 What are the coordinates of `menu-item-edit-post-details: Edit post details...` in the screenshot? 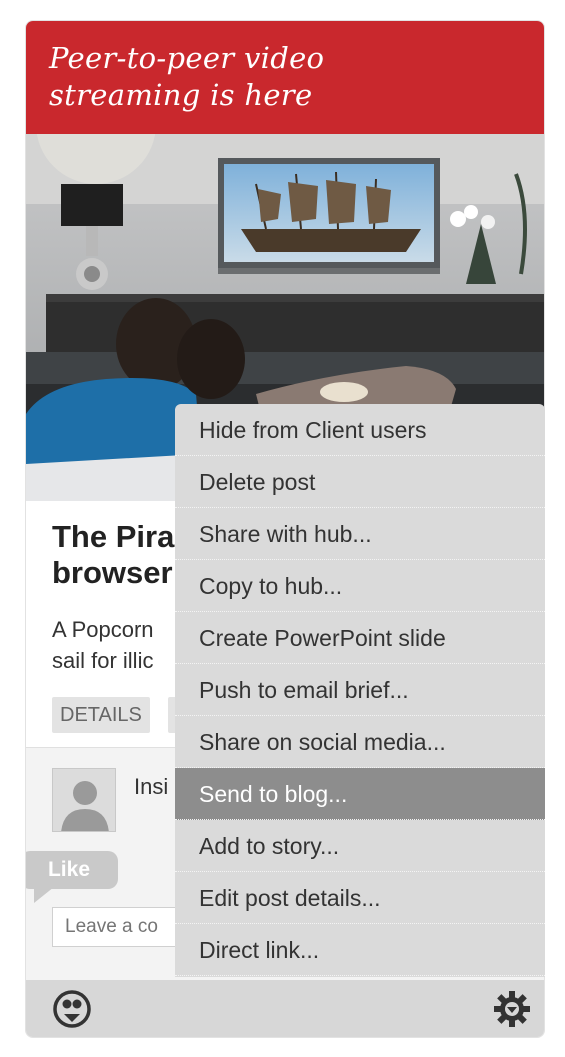 It's located at (360, 898).